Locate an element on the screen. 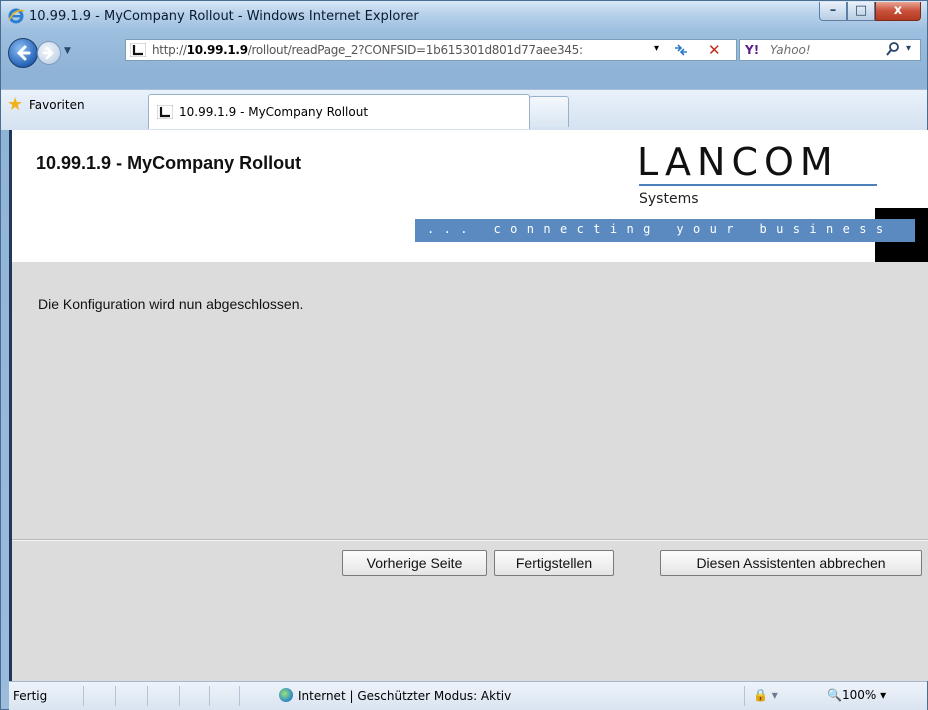  tab-active: 10.99.1.9 - MyCompany Rollout is located at coordinates (339, 111).